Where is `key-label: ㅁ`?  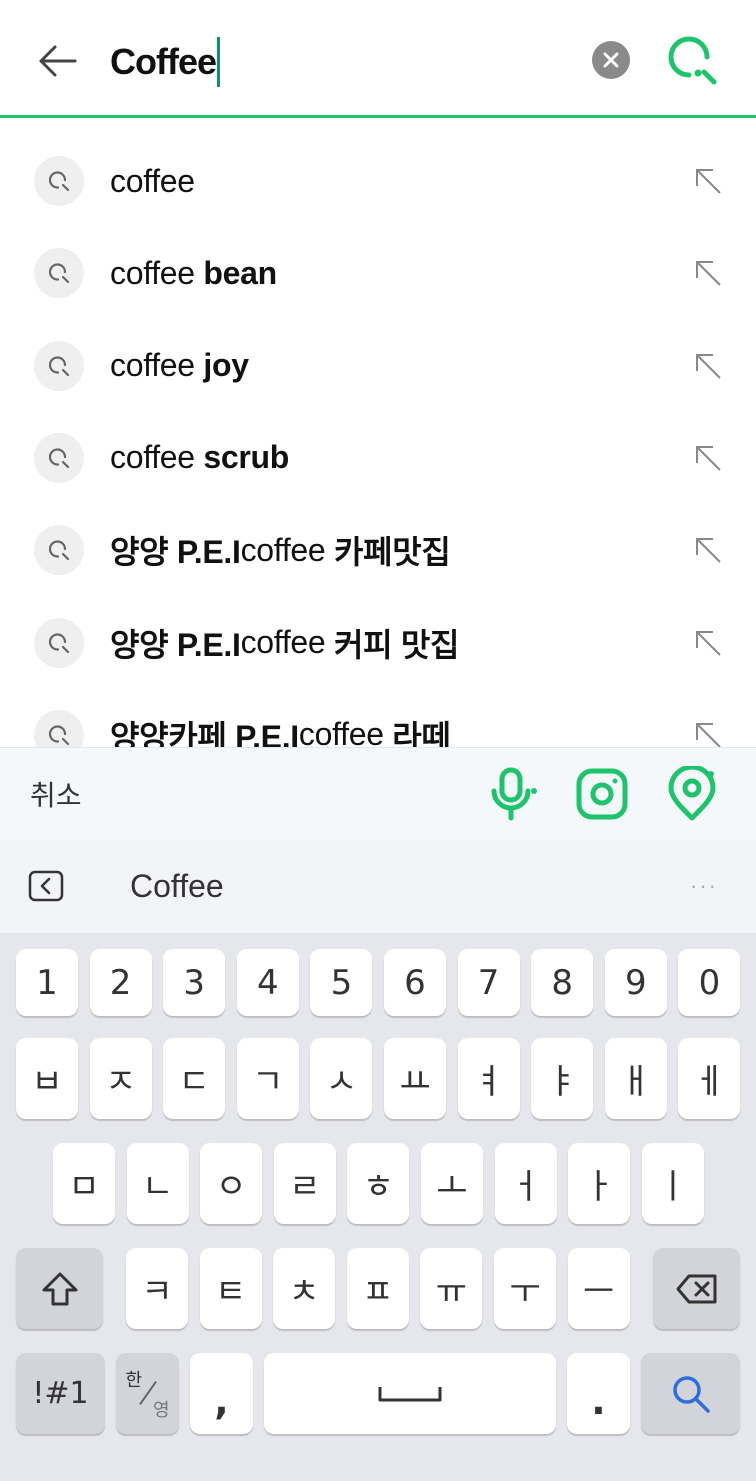 key-label: ㅁ is located at coordinates (84, 1187).